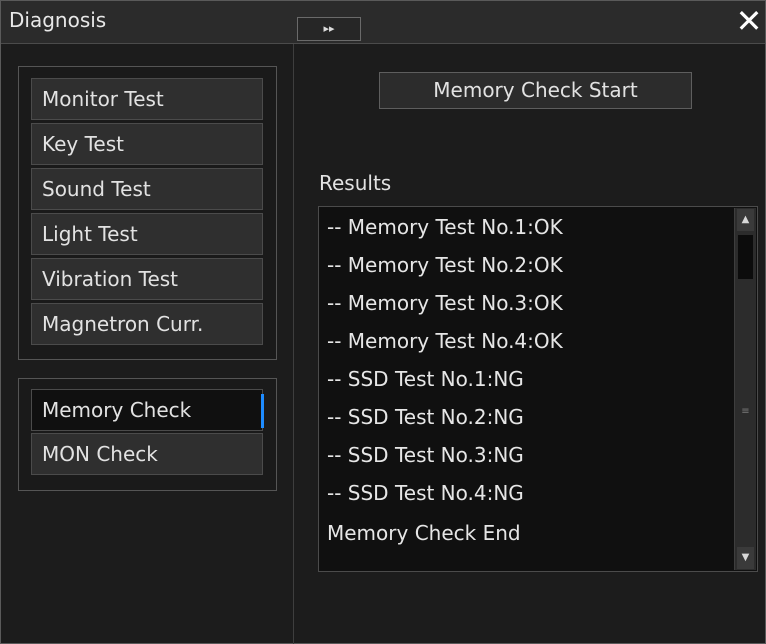 This screenshot has width=766, height=644. Describe the element at coordinates (355, 183) in the screenshot. I see `results-label: Results` at that location.